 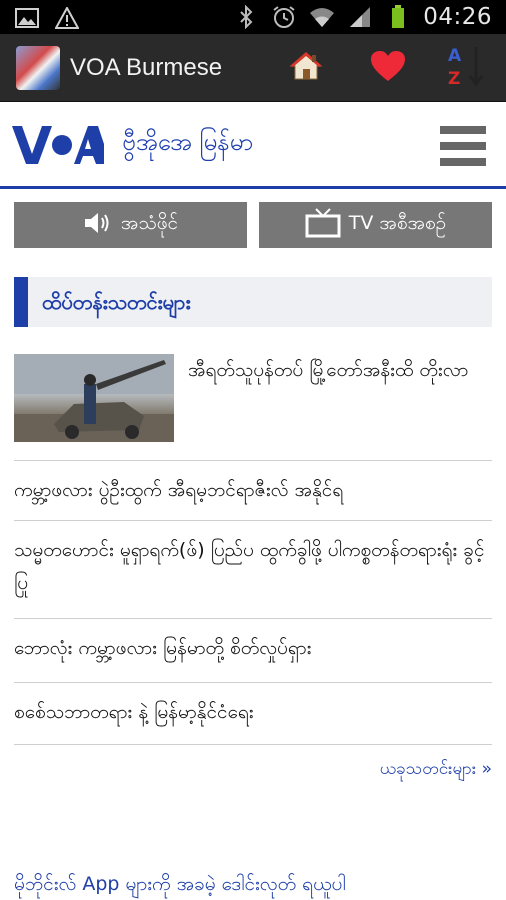 I want to click on news-thumbnail, so click(x=94, y=398).